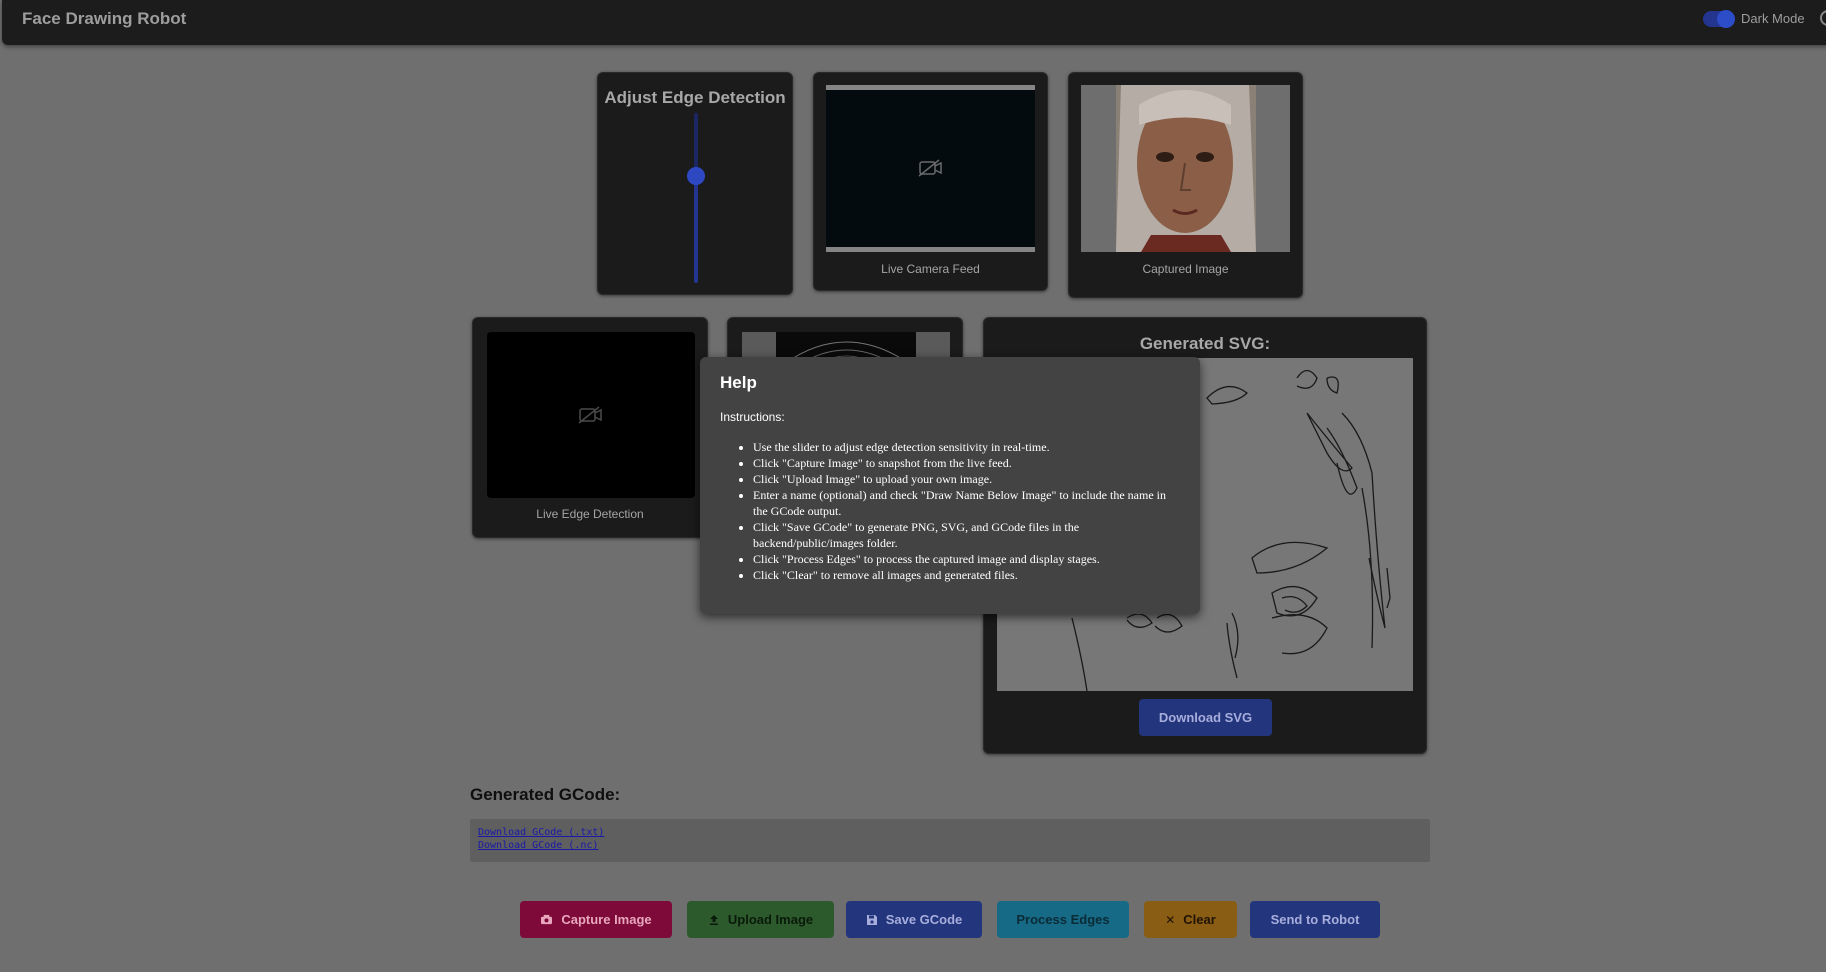  What do you see at coordinates (1185, 269) in the screenshot?
I see `captured-caption: Captured Image` at bounding box center [1185, 269].